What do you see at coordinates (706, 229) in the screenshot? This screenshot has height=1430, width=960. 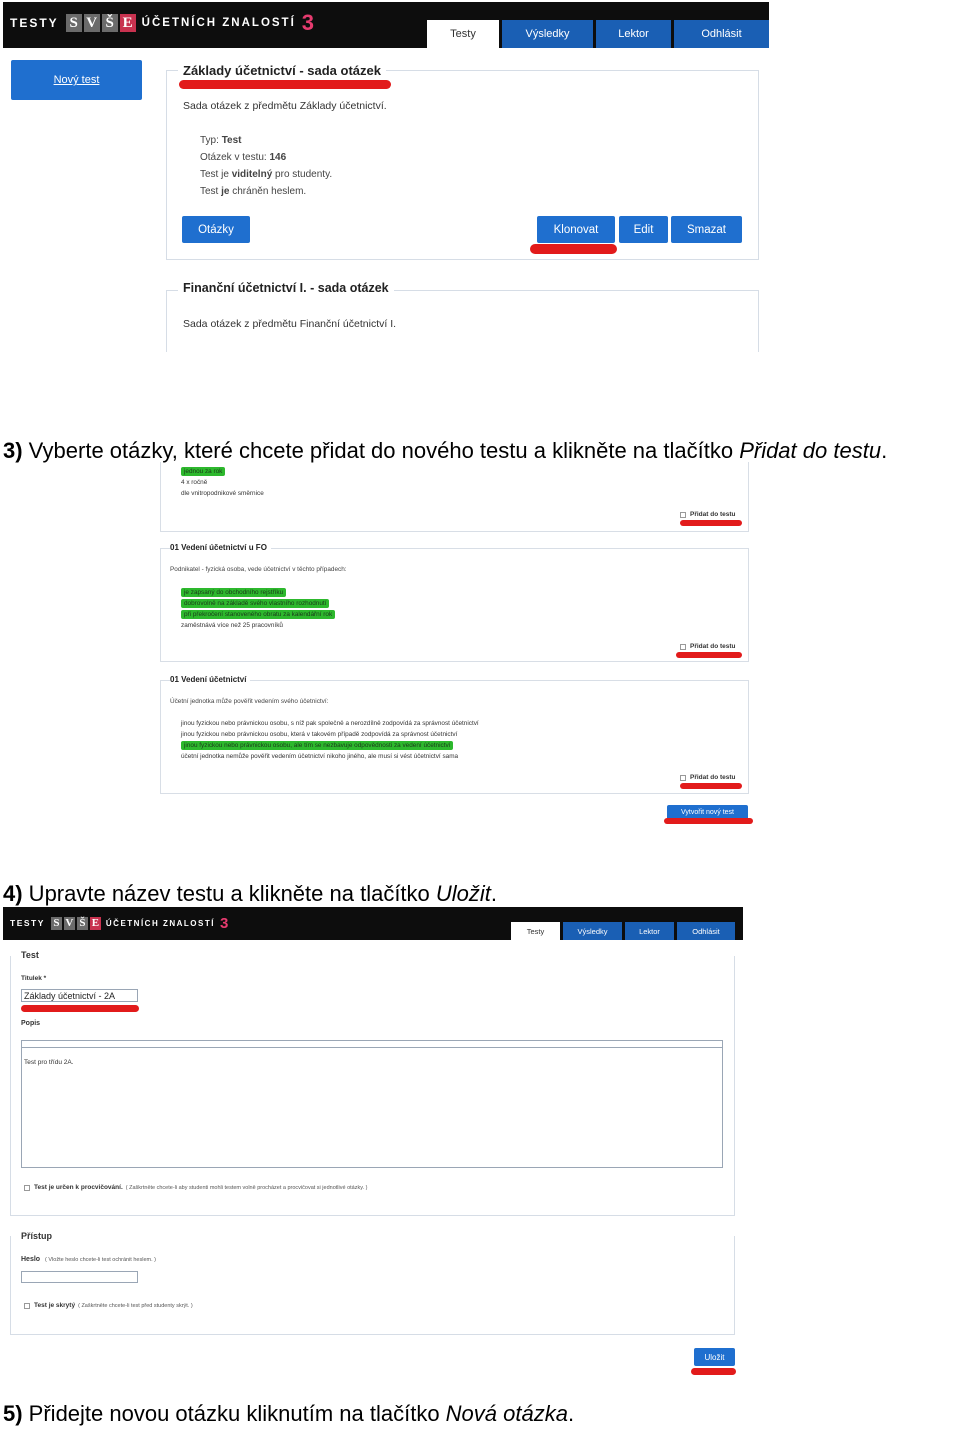 I see `delete-button: Smazat` at bounding box center [706, 229].